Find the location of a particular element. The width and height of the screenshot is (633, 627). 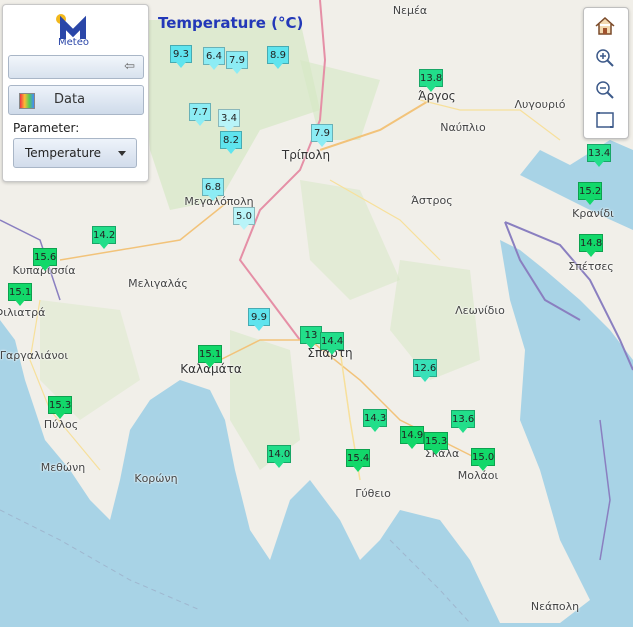

data-button: Data is located at coordinates (76, 100).